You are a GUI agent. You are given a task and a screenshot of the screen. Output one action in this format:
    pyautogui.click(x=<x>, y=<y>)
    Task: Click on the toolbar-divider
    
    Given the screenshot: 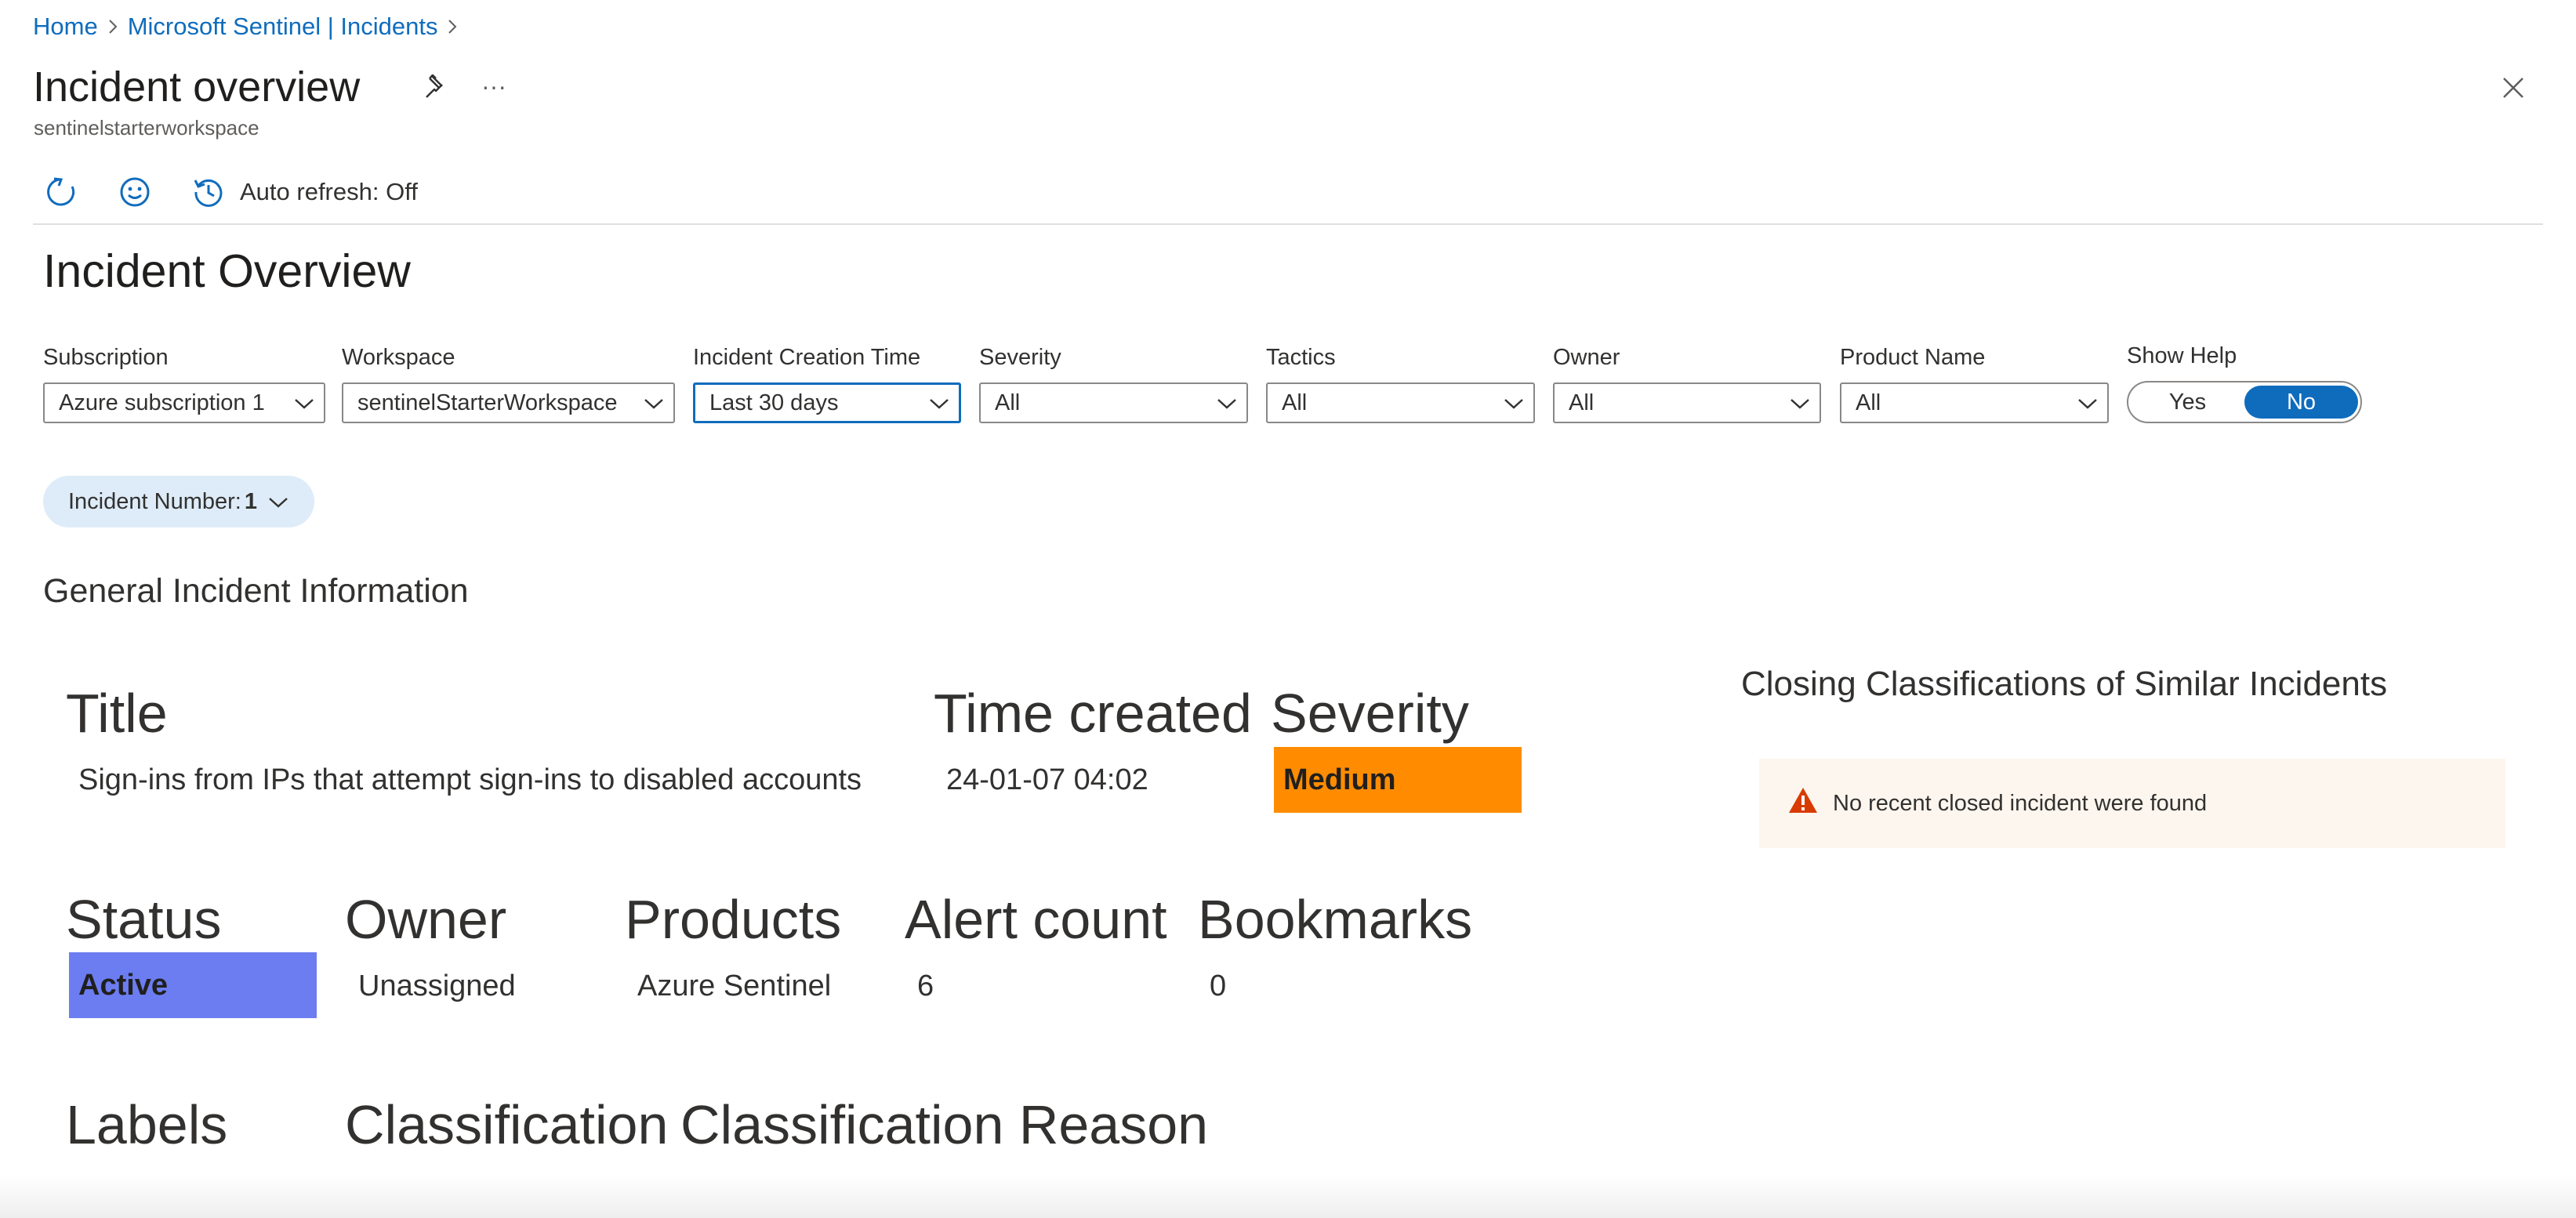 What is the action you would take?
    pyautogui.click(x=1288, y=224)
    